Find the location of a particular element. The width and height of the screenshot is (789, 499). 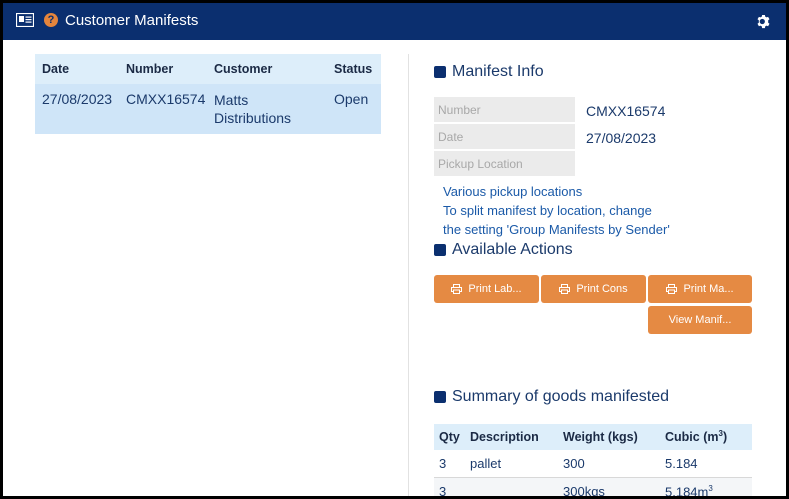

cell-cubic: 5.184m3 is located at coordinates (708, 491).